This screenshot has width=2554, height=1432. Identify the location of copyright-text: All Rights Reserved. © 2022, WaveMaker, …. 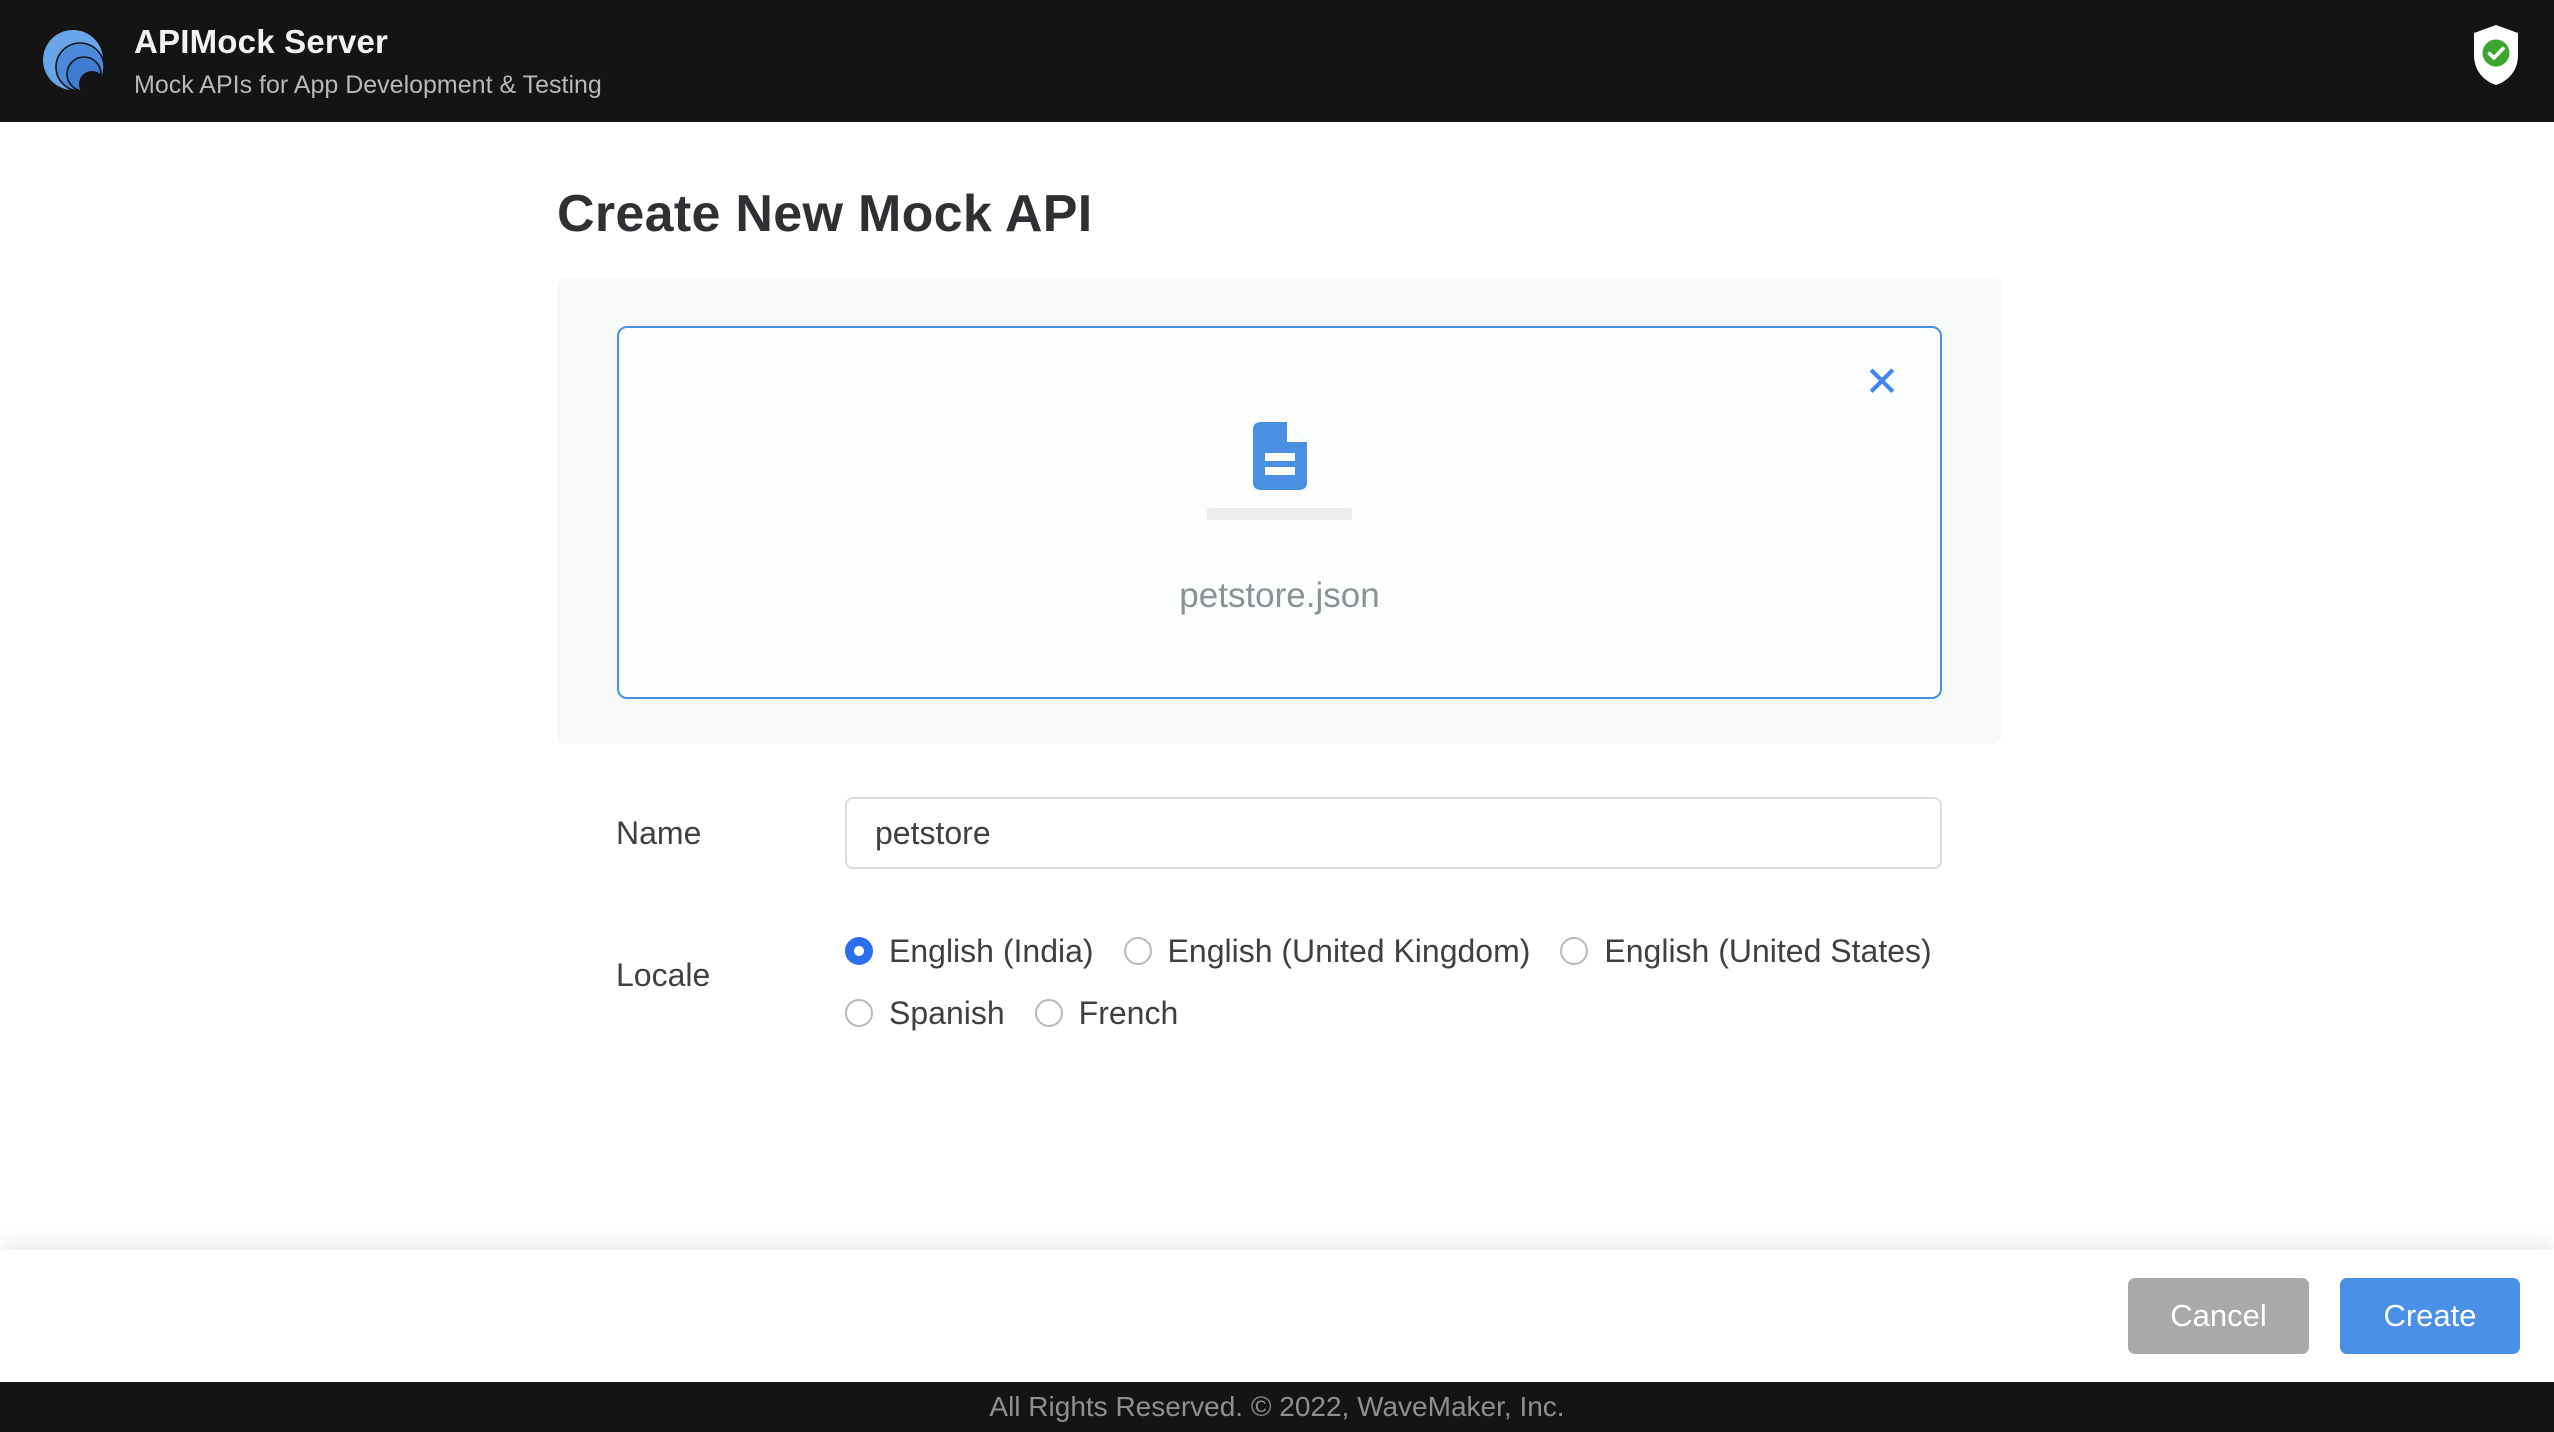
(1277, 1406).